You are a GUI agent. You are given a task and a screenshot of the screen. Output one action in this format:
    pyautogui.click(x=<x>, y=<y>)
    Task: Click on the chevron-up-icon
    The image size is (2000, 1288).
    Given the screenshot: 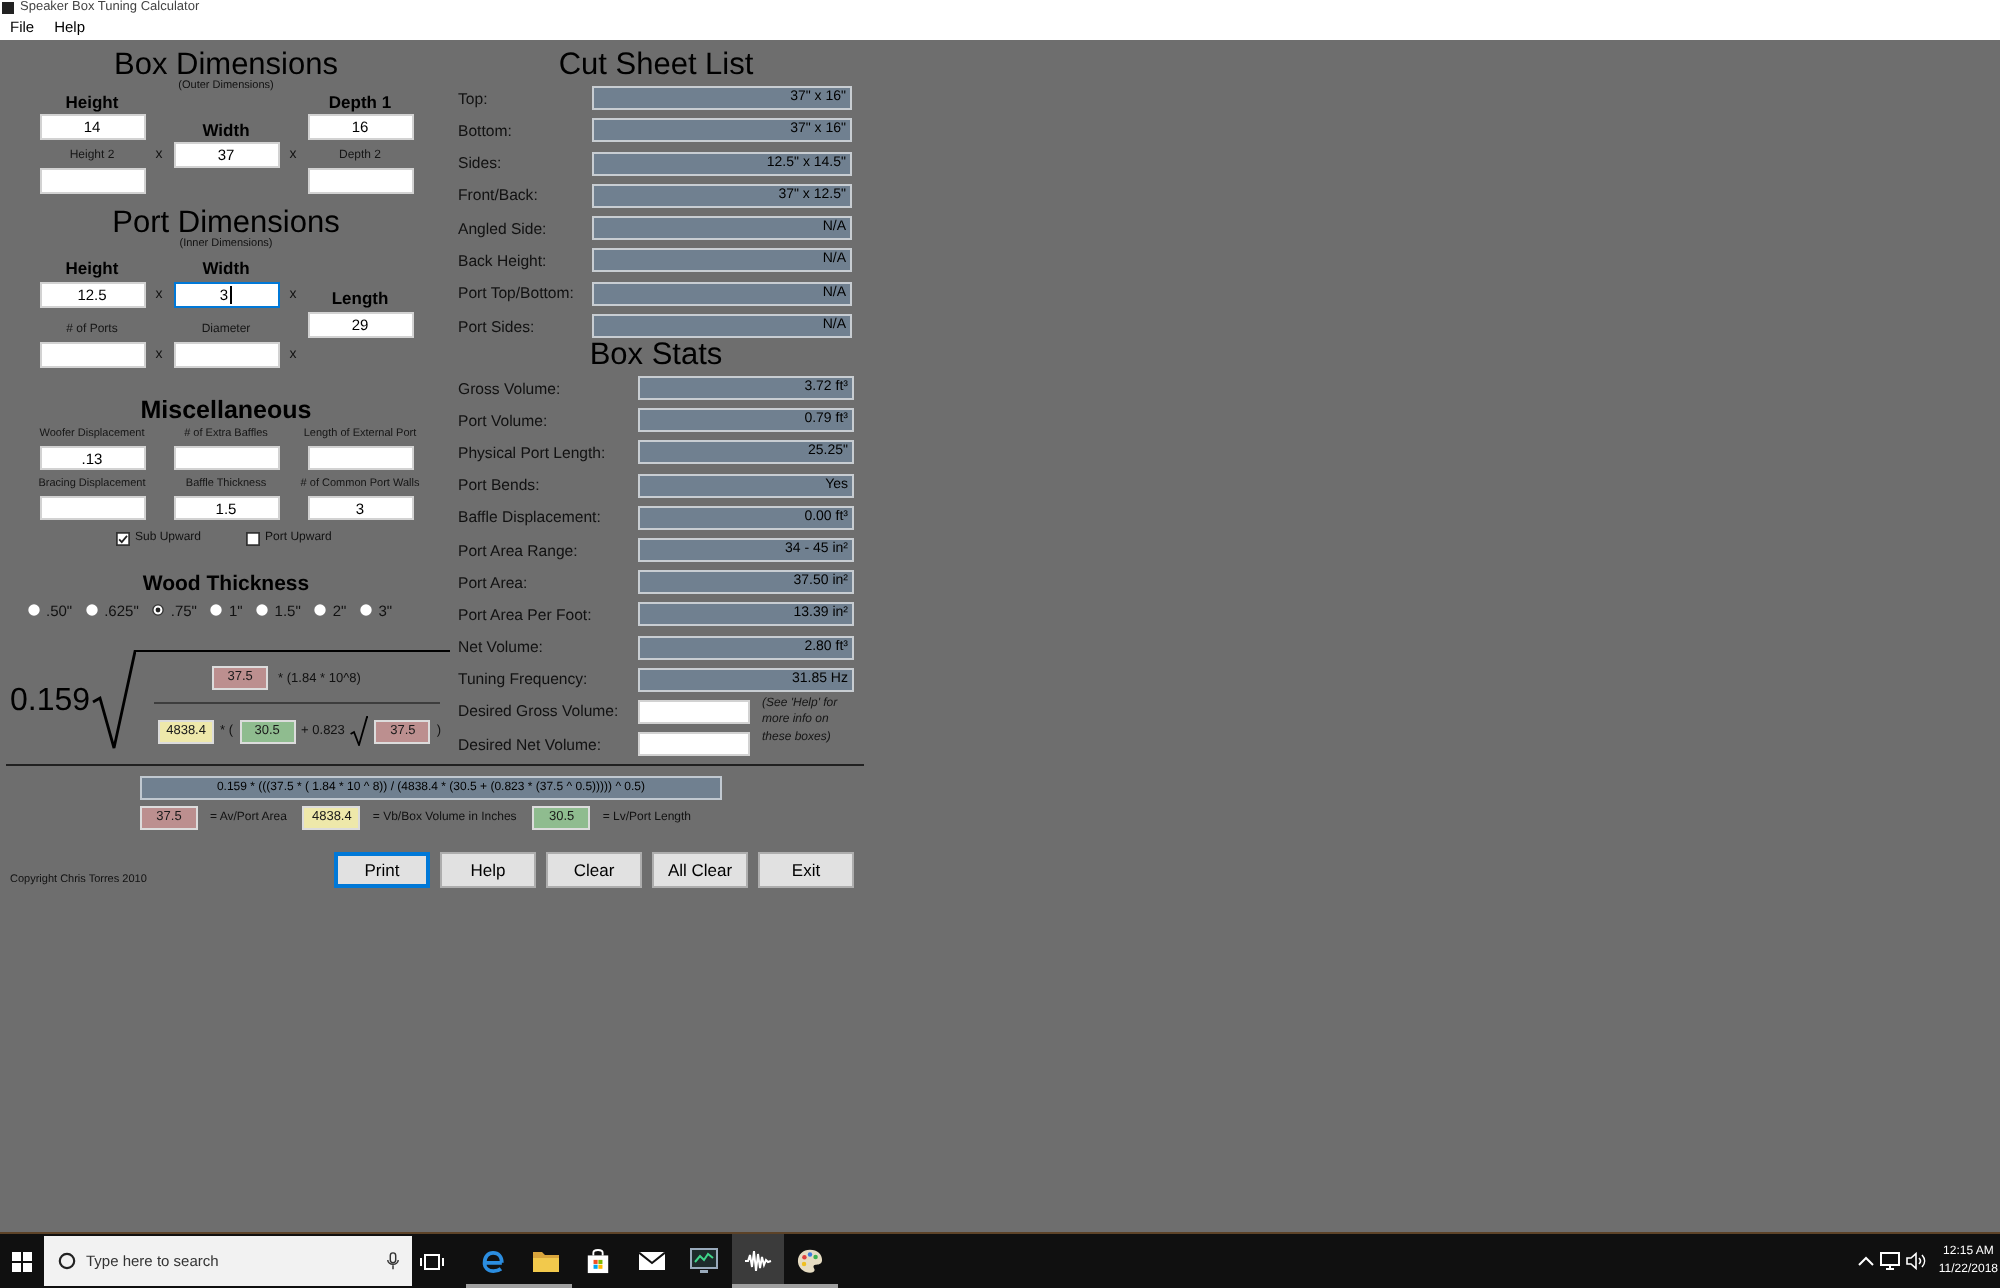 What is the action you would take?
    pyautogui.click(x=1866, y=1261)
    